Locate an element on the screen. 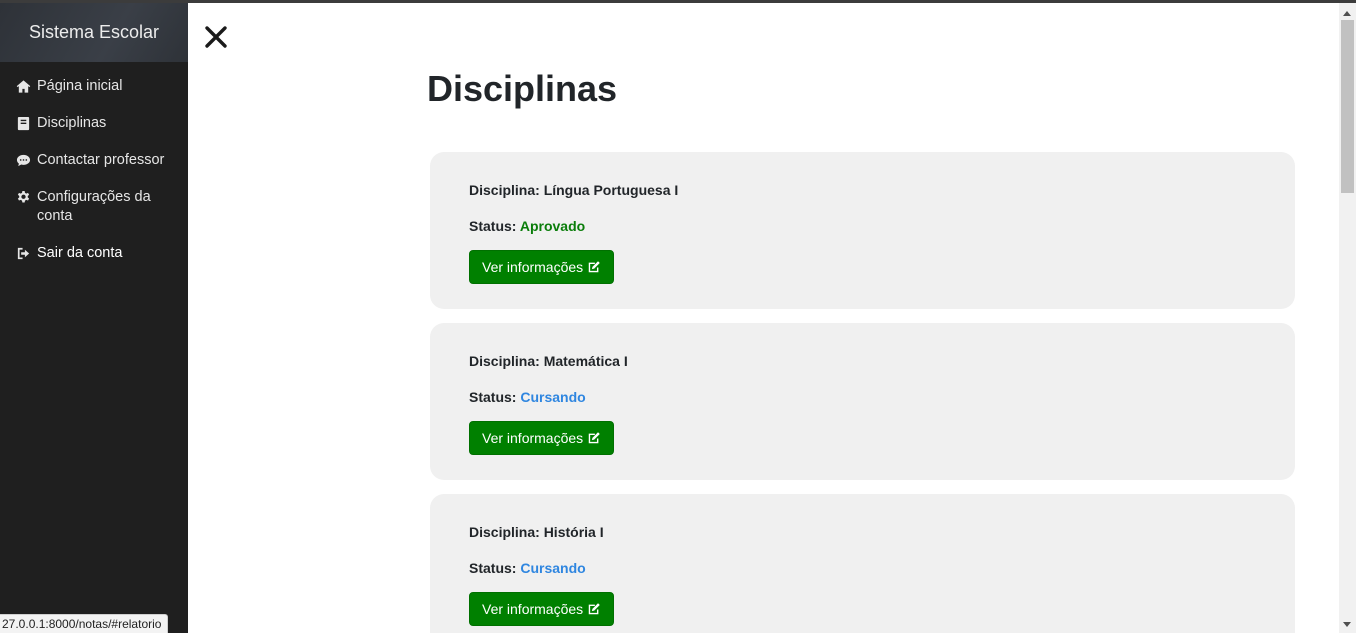 The width and height of the screenshot is (1356, 633). home-icon is located at coordinates (24, 86).